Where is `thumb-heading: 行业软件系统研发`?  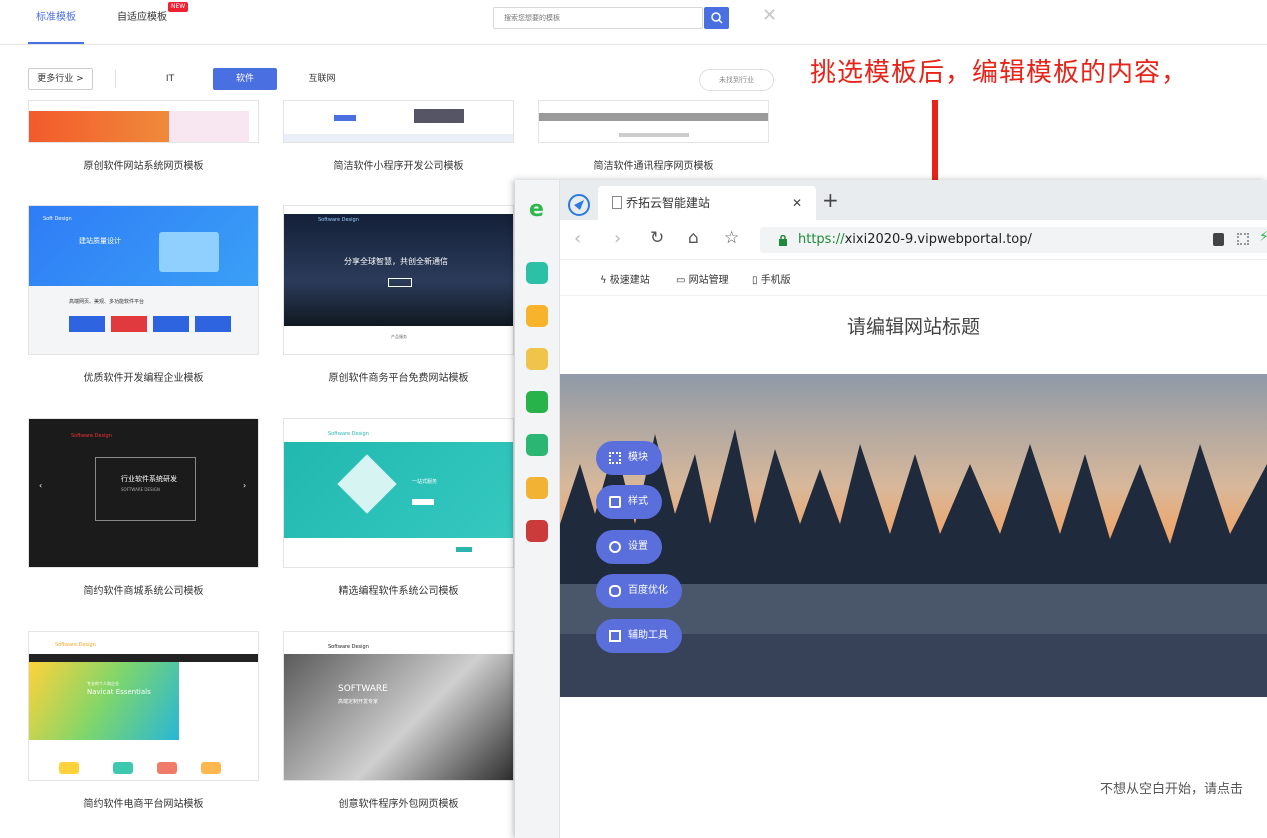 thumb-heading: 行业软件系统研发 is located at coordinates (149, 479).